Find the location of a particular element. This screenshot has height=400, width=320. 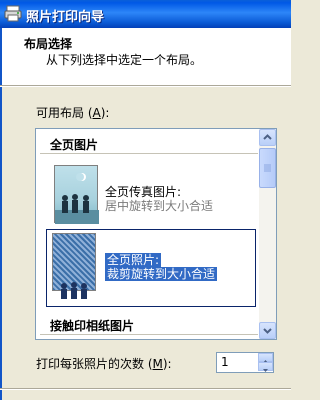

spin-up-button is located at coordinates (265, 358).